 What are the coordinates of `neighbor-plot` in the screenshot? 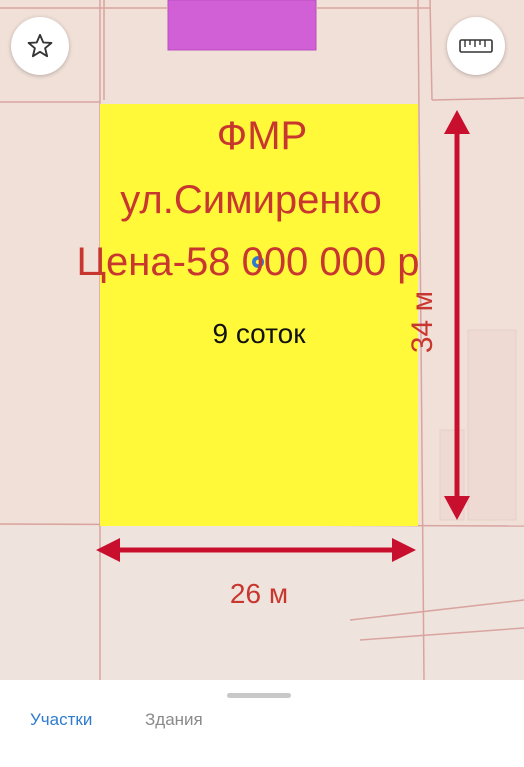 It's located at (242, 25).